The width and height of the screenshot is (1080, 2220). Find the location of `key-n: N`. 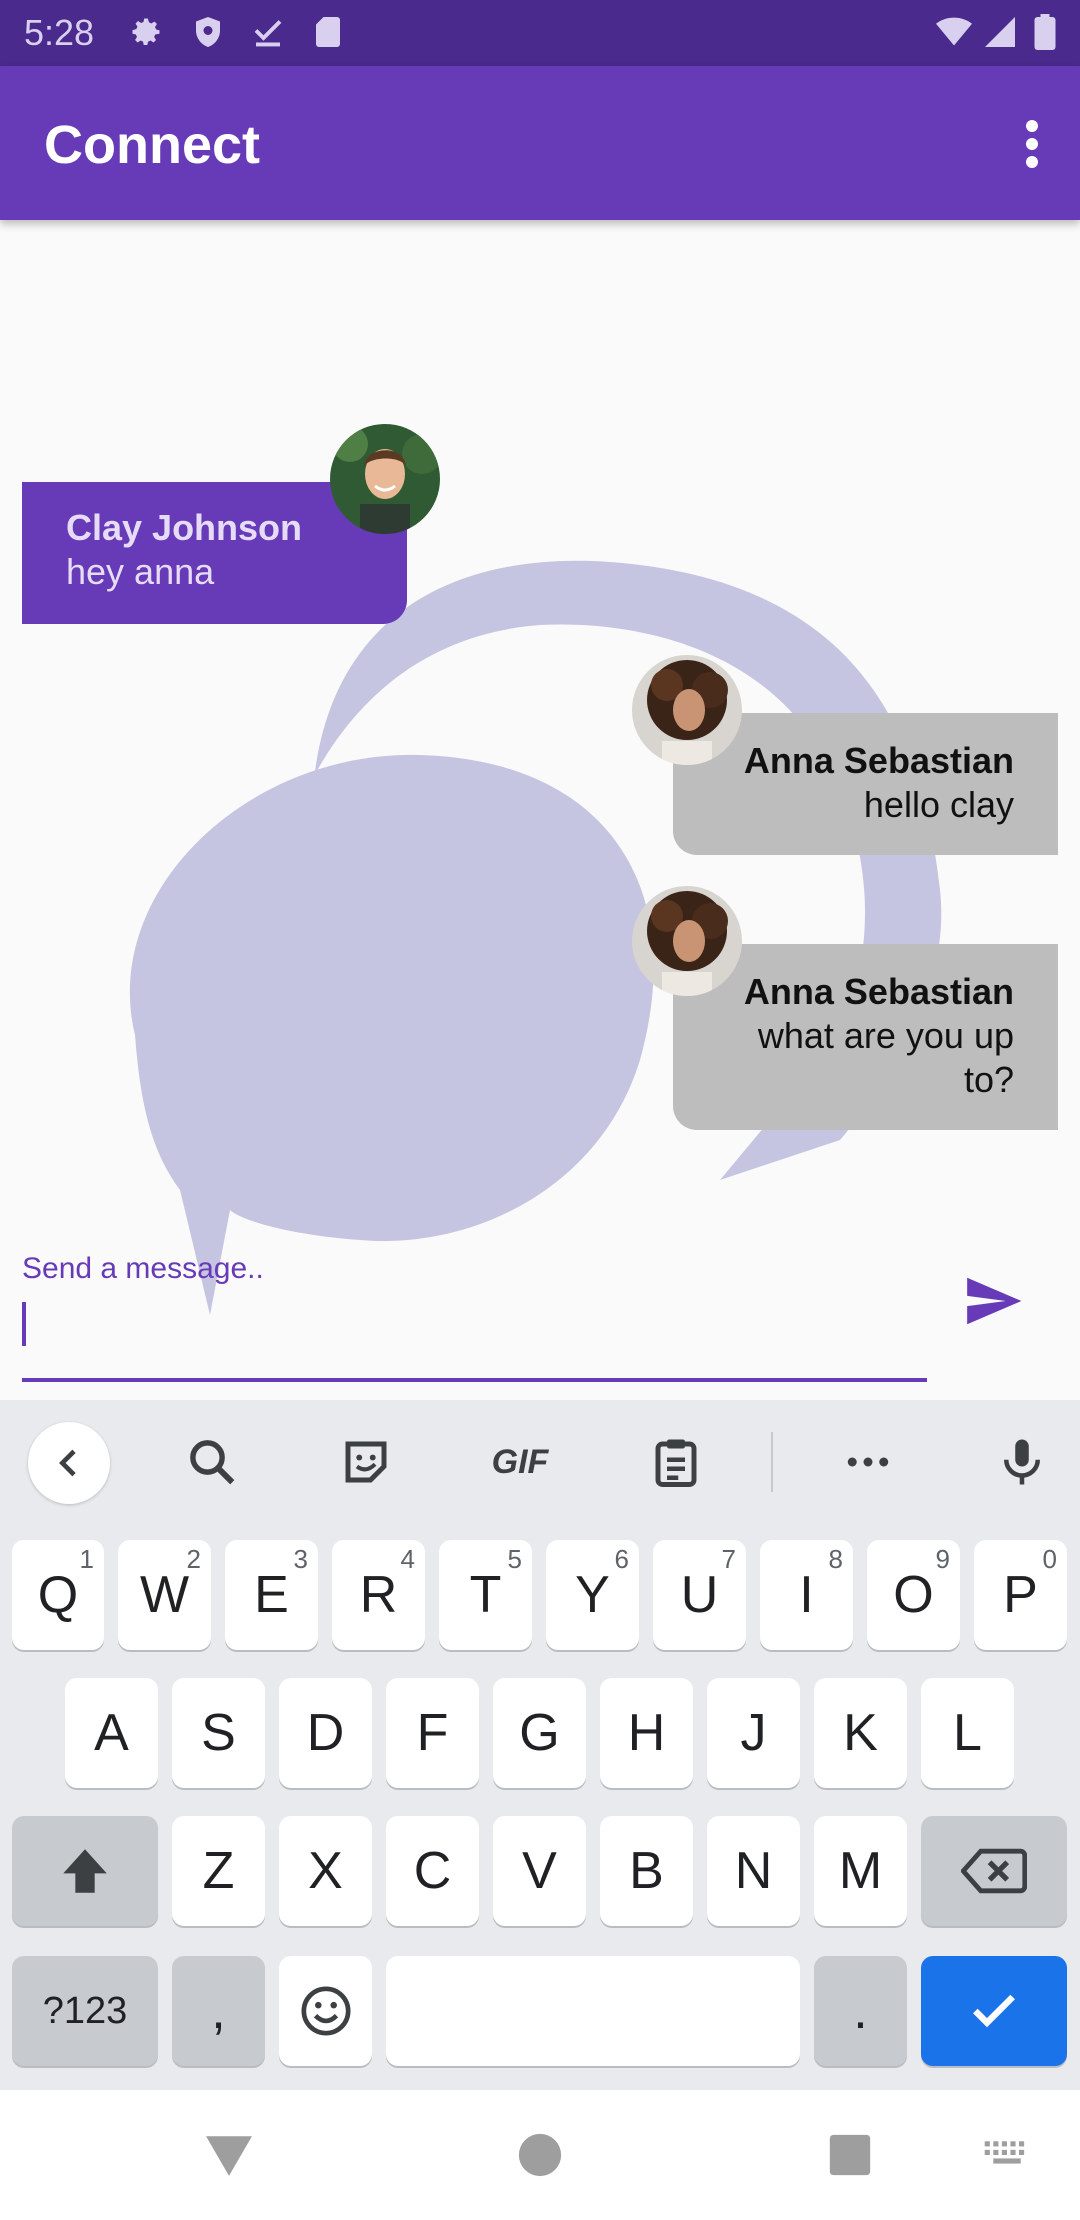

key-n: N is located at coordinates (753, 1871).